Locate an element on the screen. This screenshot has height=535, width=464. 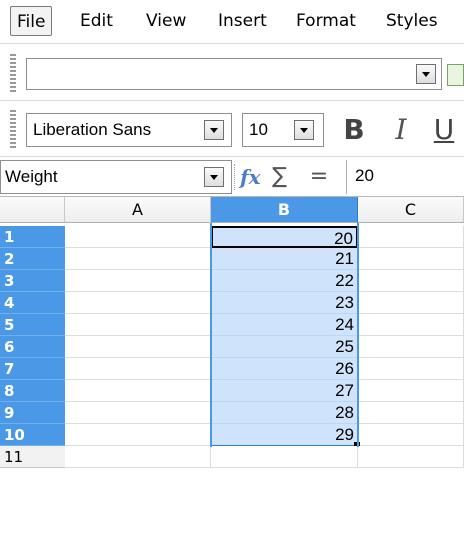
equals-icon: = is located at coordinates (319, 177).